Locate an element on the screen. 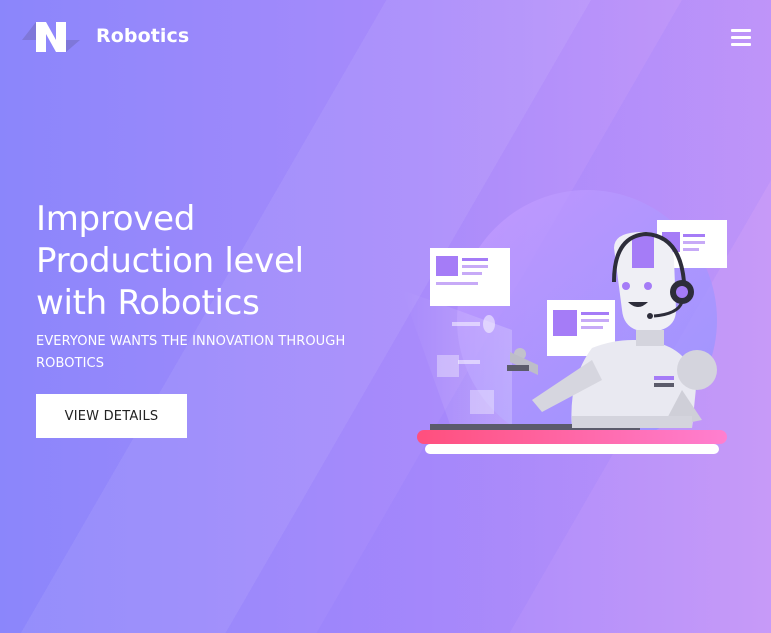 This screenshot has height=633, width=771. brand-logo is located at coordinates (51, 36).